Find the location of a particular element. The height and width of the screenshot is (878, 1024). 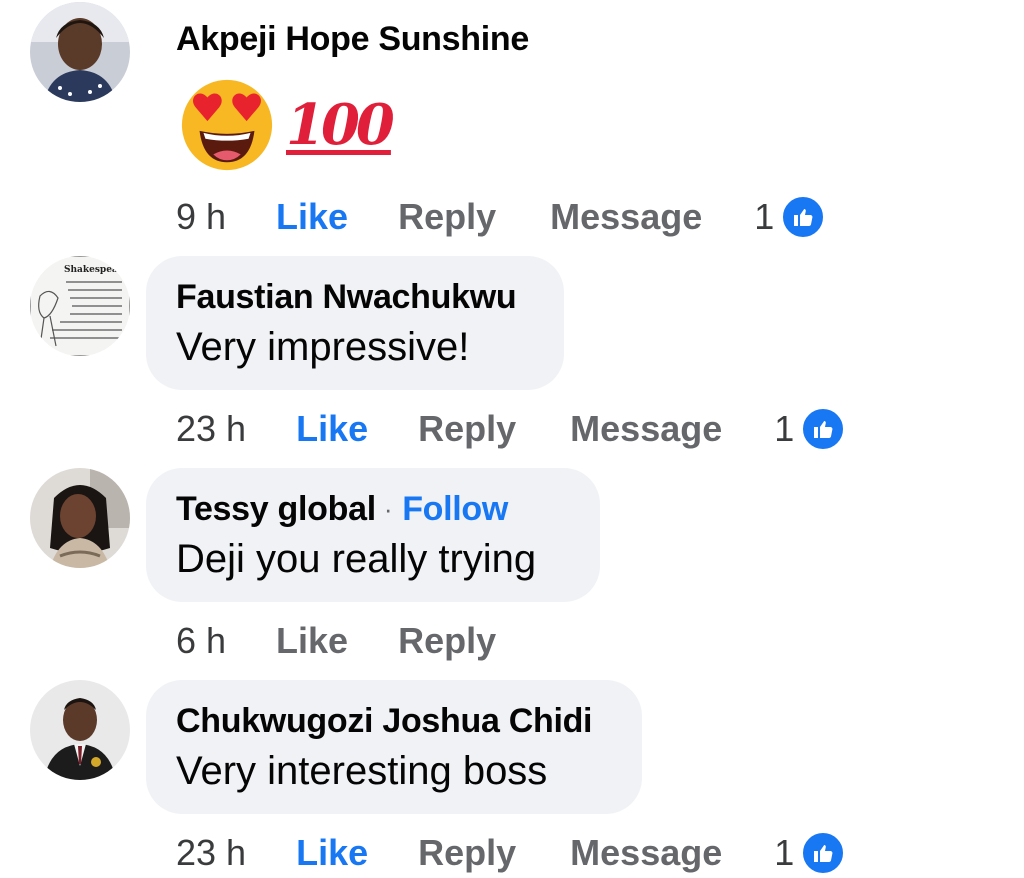

comment-text: Deji you really trying is located at coordinates (356, 559).